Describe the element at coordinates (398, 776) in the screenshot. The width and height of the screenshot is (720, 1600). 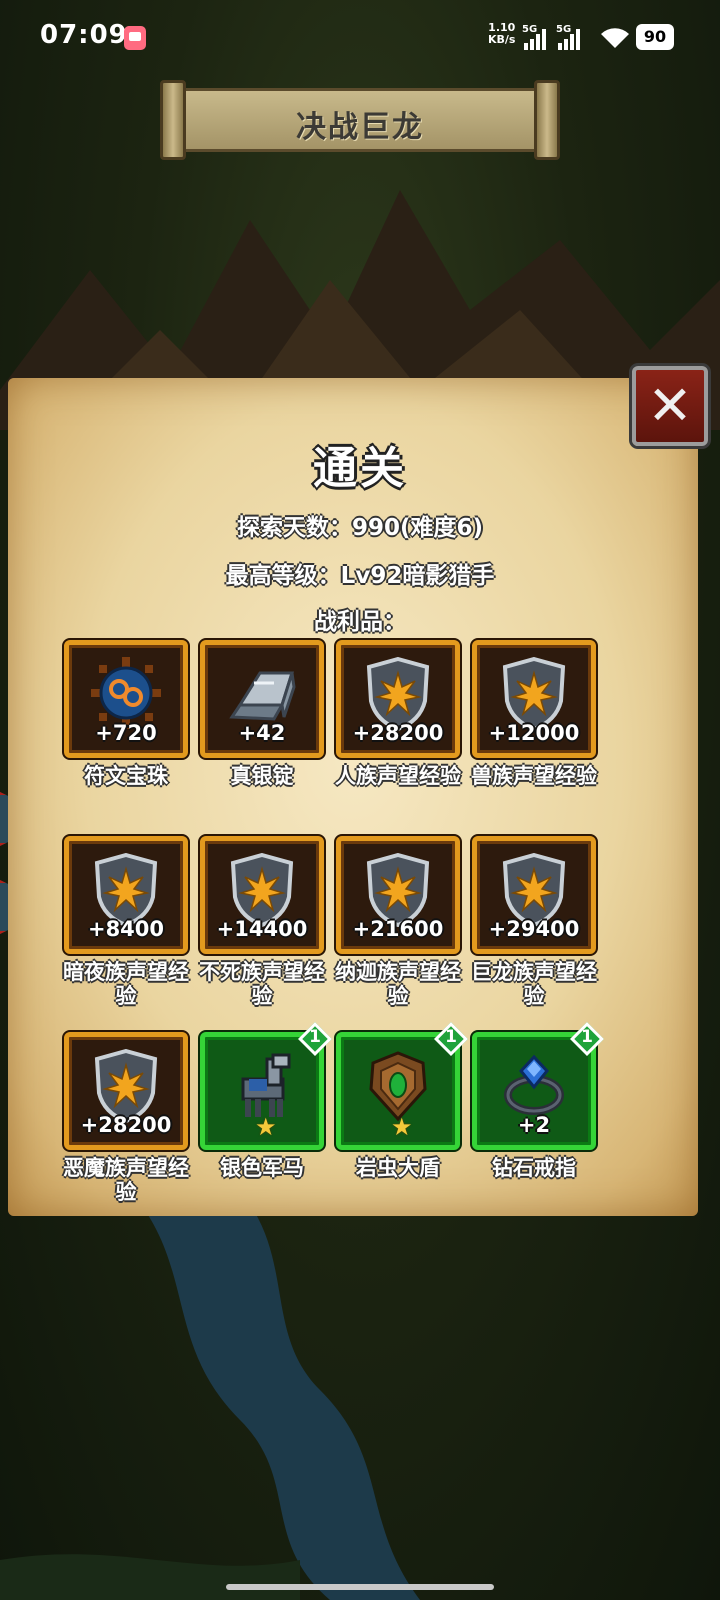
I see `item-name: 人族声望经验` at that location.